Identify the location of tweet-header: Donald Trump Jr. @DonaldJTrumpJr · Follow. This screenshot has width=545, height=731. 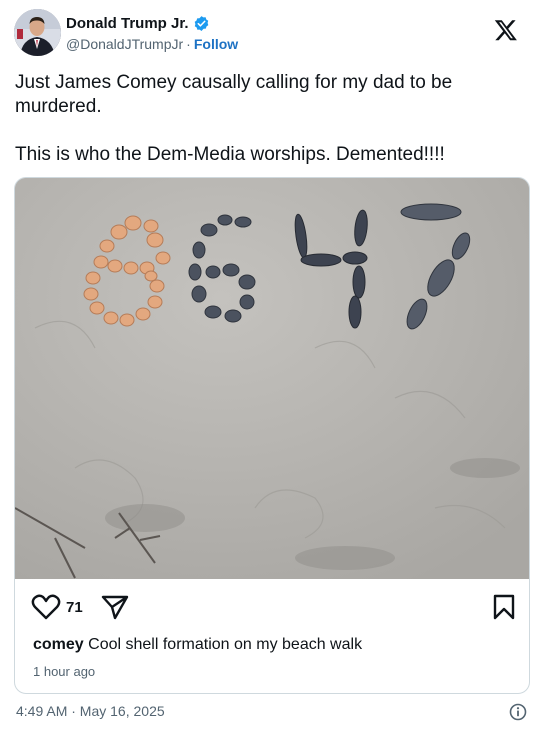
(274, 32).